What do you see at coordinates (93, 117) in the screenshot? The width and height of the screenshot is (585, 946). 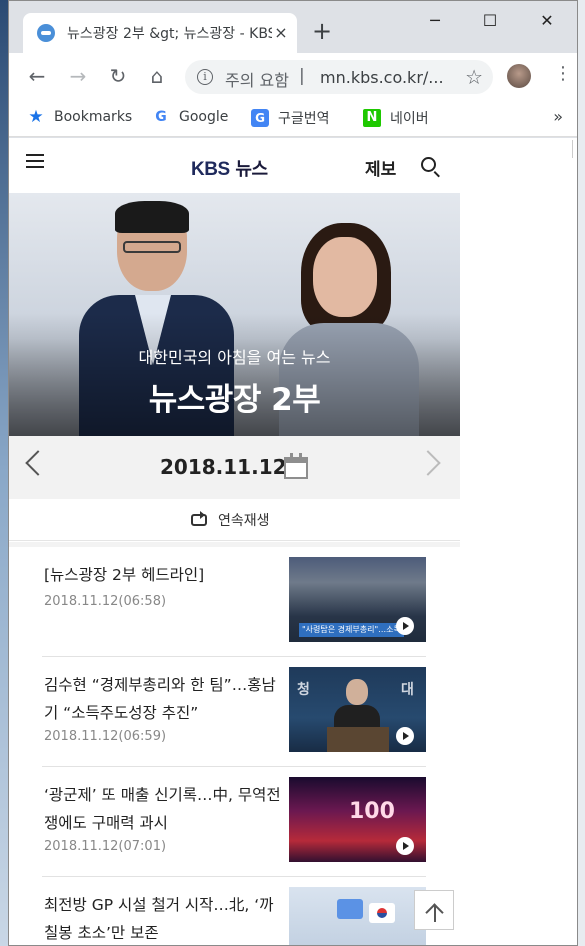 I see `bookmark-label: Bookmarks` at bounding box center [93, 117].